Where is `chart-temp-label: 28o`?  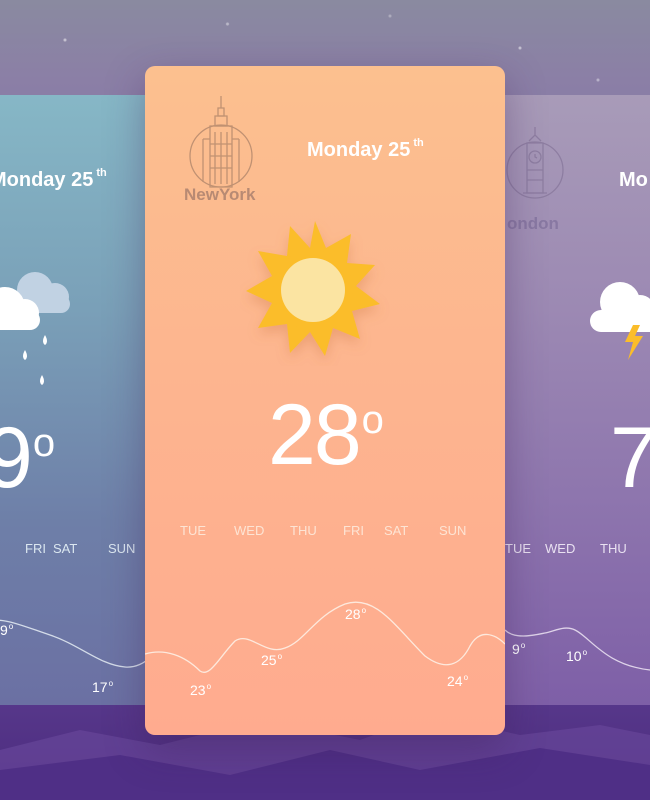
chart-temp-label: 28o is located at coordinates (356, 614).